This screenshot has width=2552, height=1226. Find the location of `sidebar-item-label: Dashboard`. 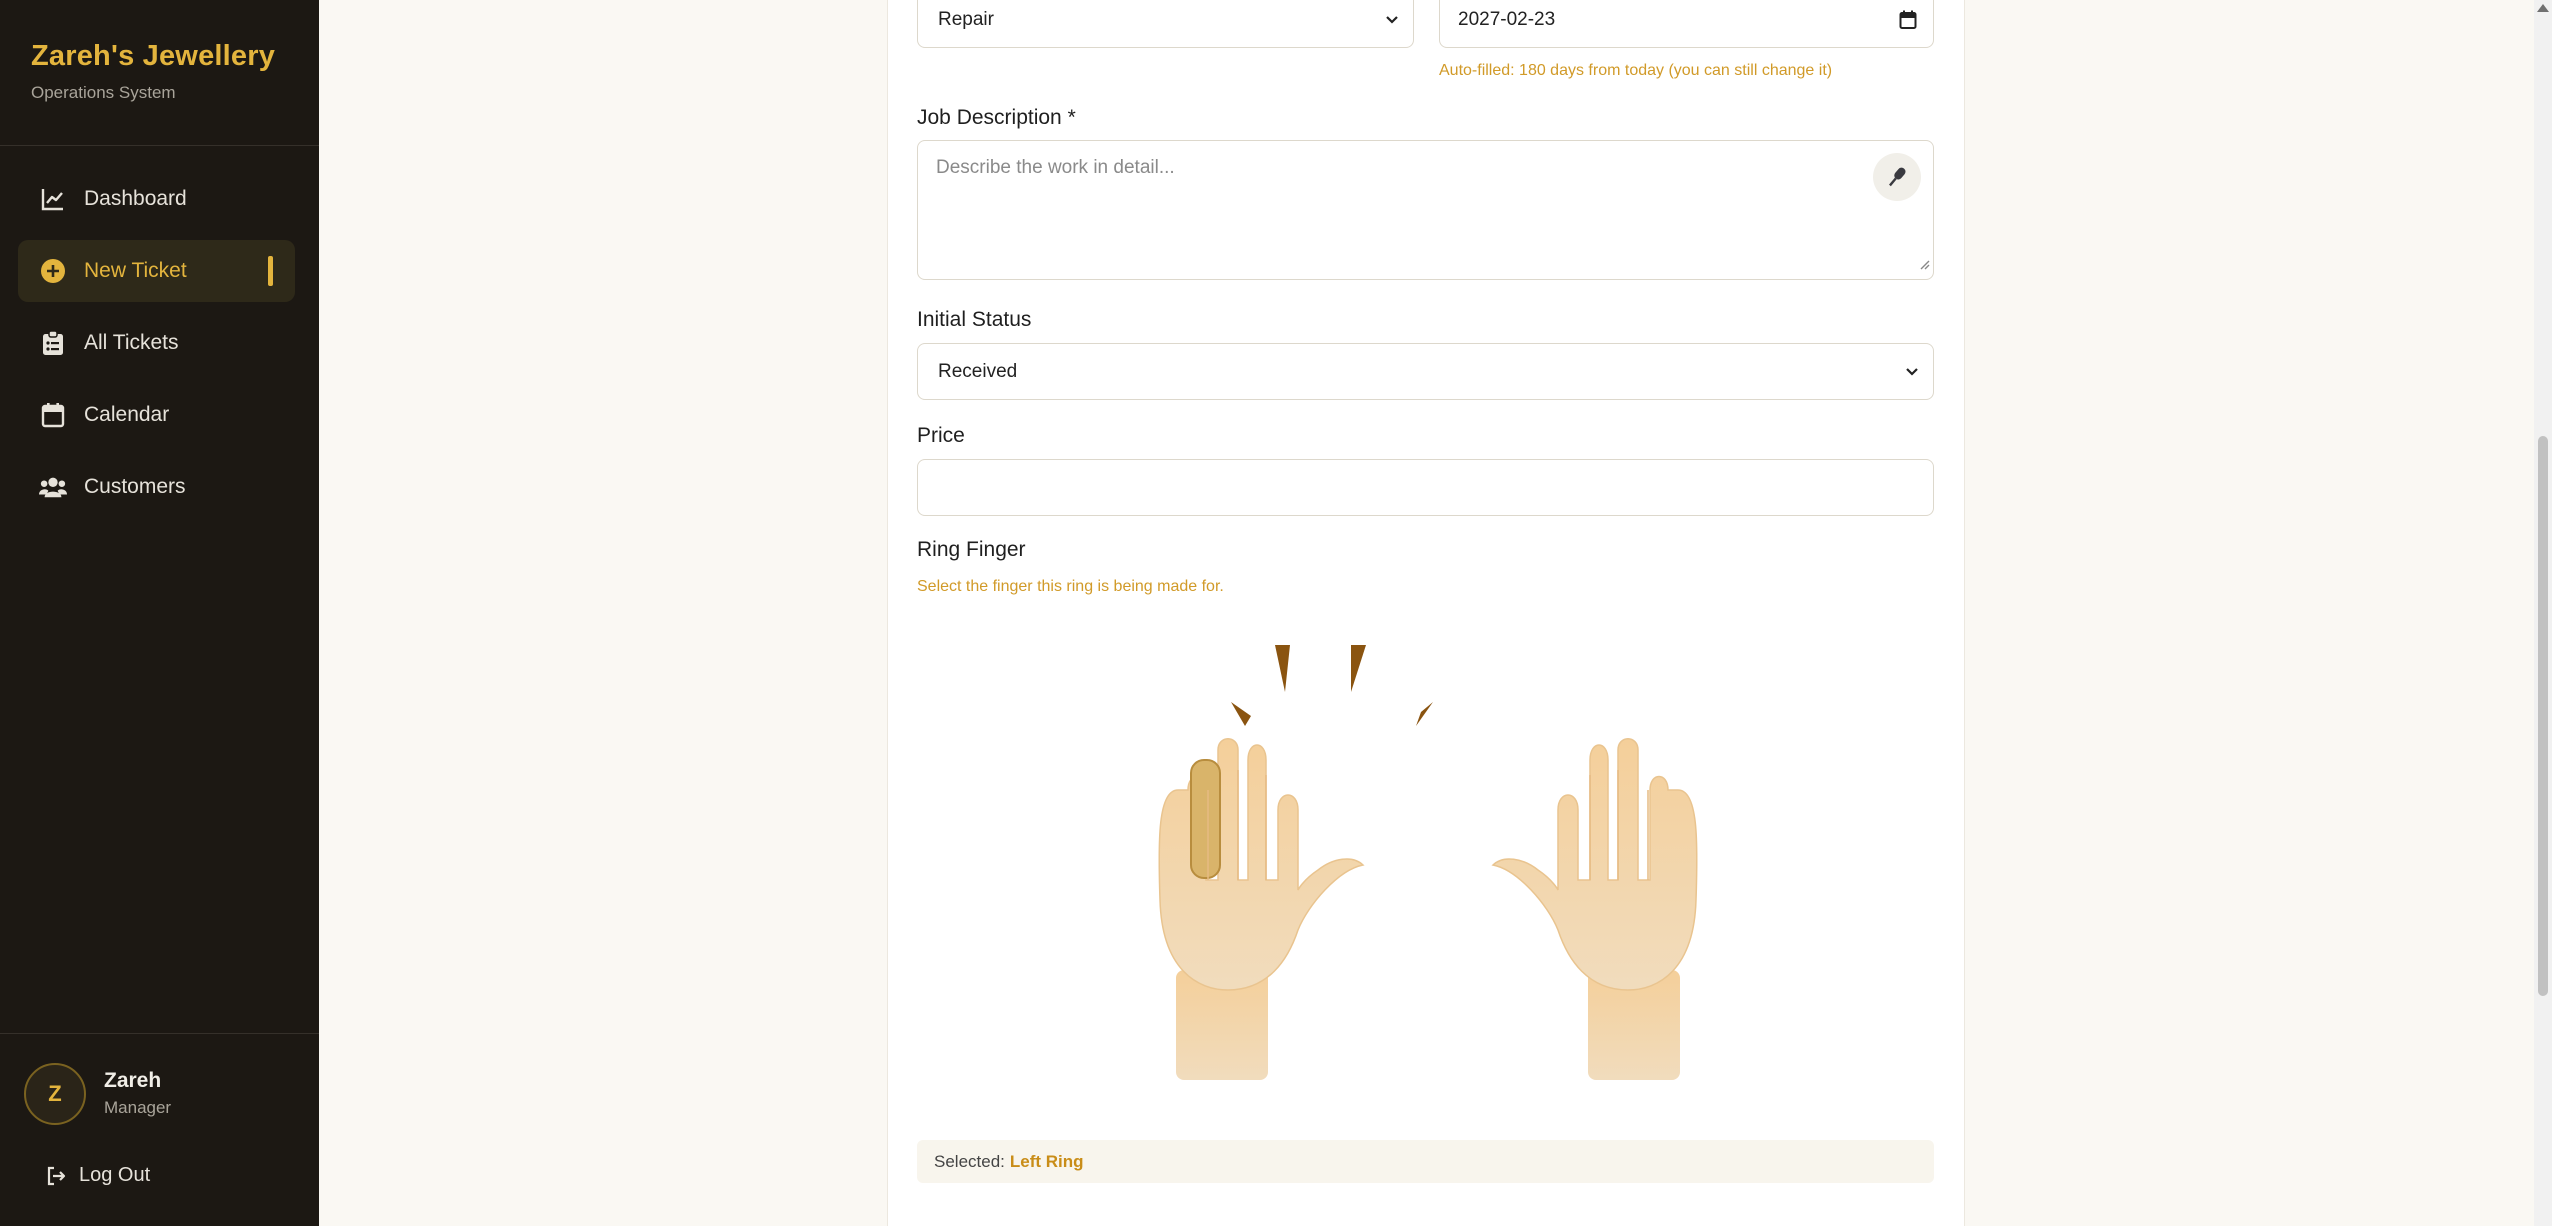

sidebar-item-label: Dashboard is located at coordinates (135, 198).